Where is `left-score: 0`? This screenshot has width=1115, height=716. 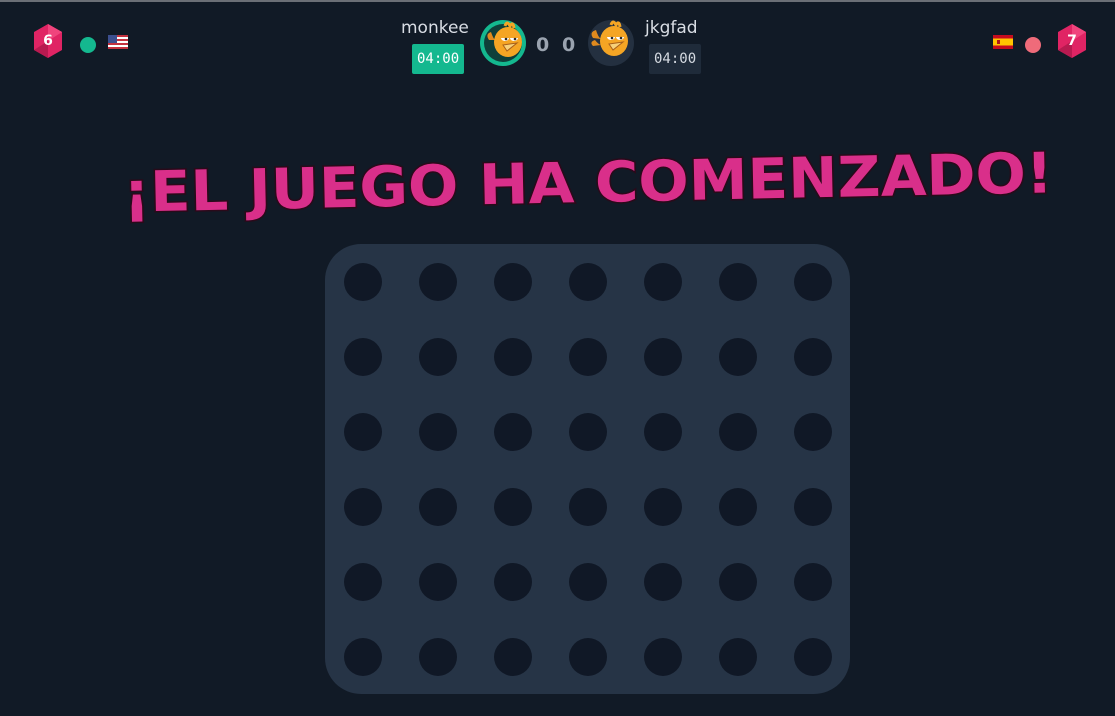 left-score: 0 is located at coordinates (543, 45).